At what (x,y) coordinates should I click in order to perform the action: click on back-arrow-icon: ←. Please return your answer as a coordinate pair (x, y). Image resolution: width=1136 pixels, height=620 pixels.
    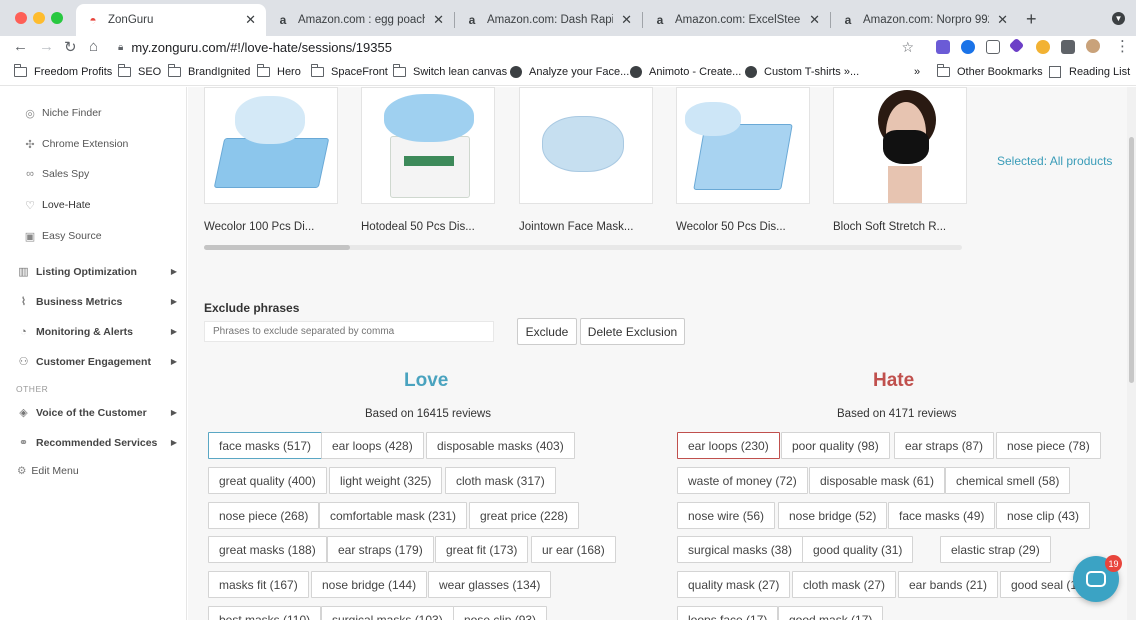
    Looking at the image, I should click on (20, 46).